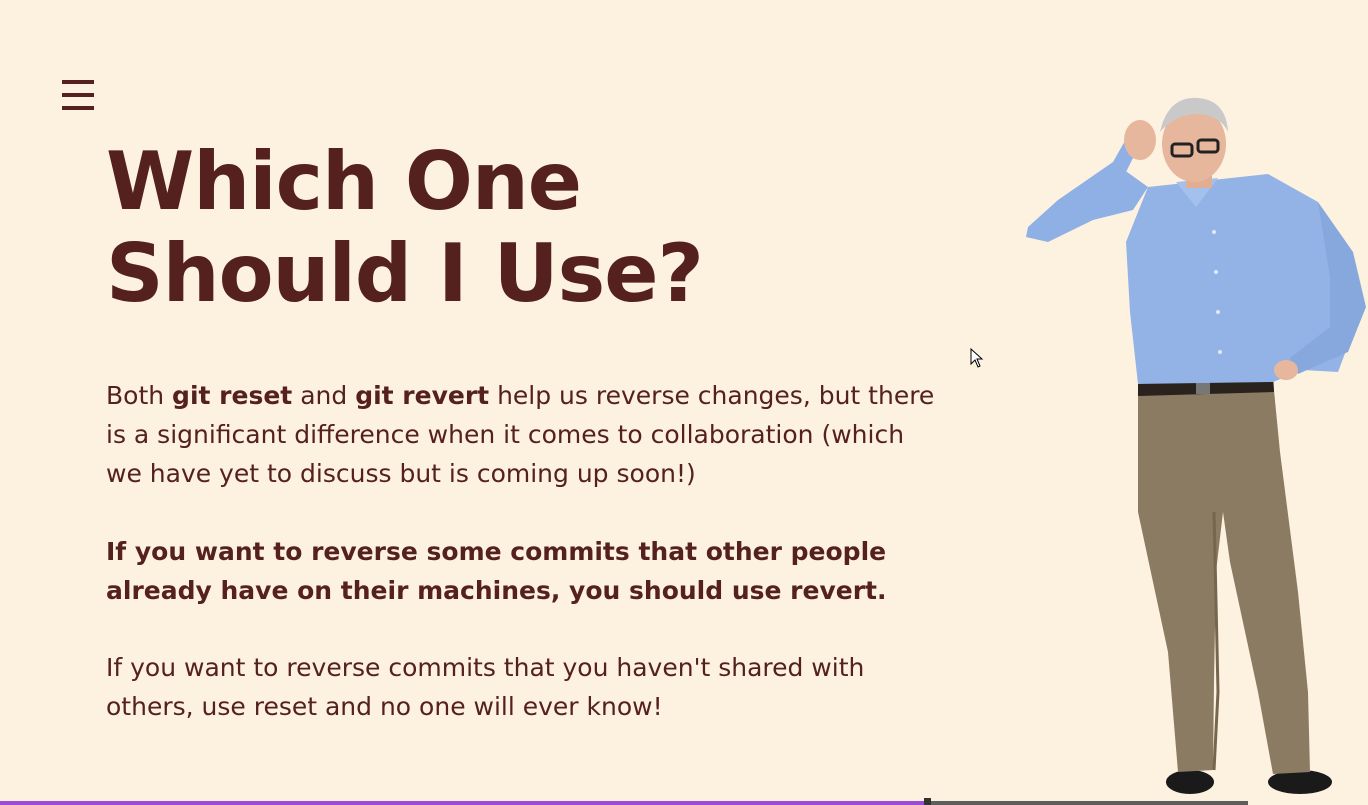 The height and width of the screenshot is (805, 1368). Describe the element at coordinates (79, 96) in the screenshot. I see `menu-icon` at that location.